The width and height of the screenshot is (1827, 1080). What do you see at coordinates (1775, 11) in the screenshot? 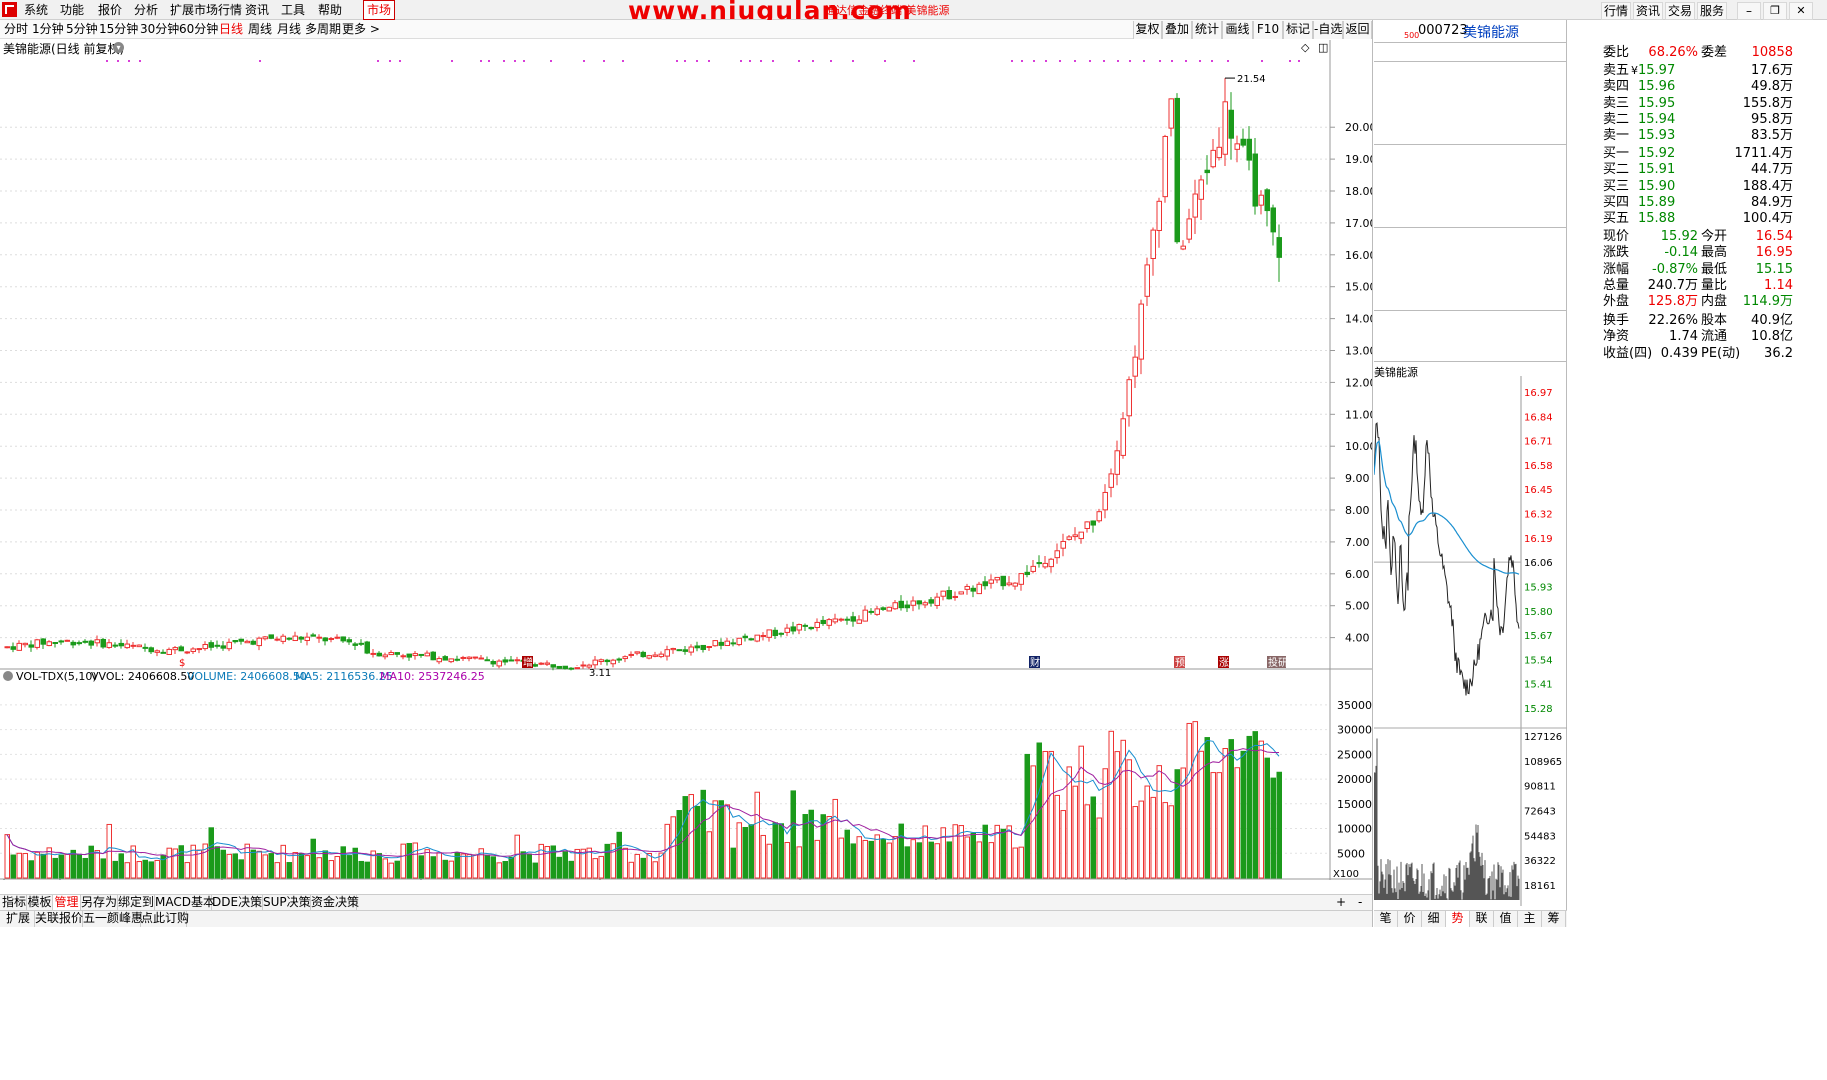
I see `restore-icon: ❐` at bounding box center [1775, 11].